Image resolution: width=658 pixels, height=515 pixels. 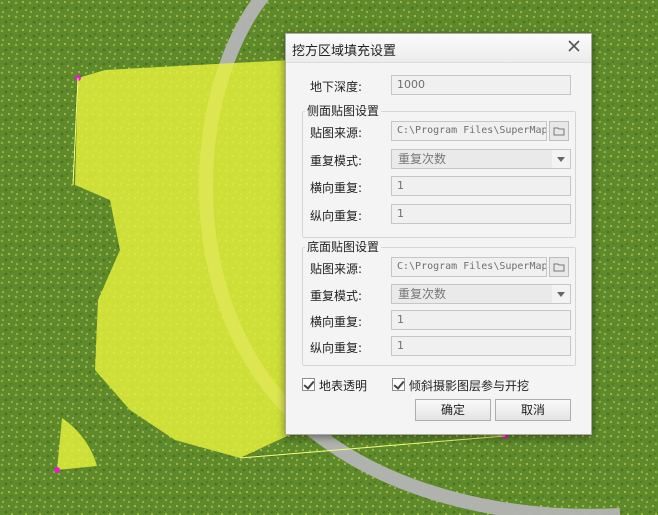 What do you see at coordinates (343, 246) in the screenshot?
I see `bottom-group-title: 底面贴图设置` at bounding box center [343, 246].